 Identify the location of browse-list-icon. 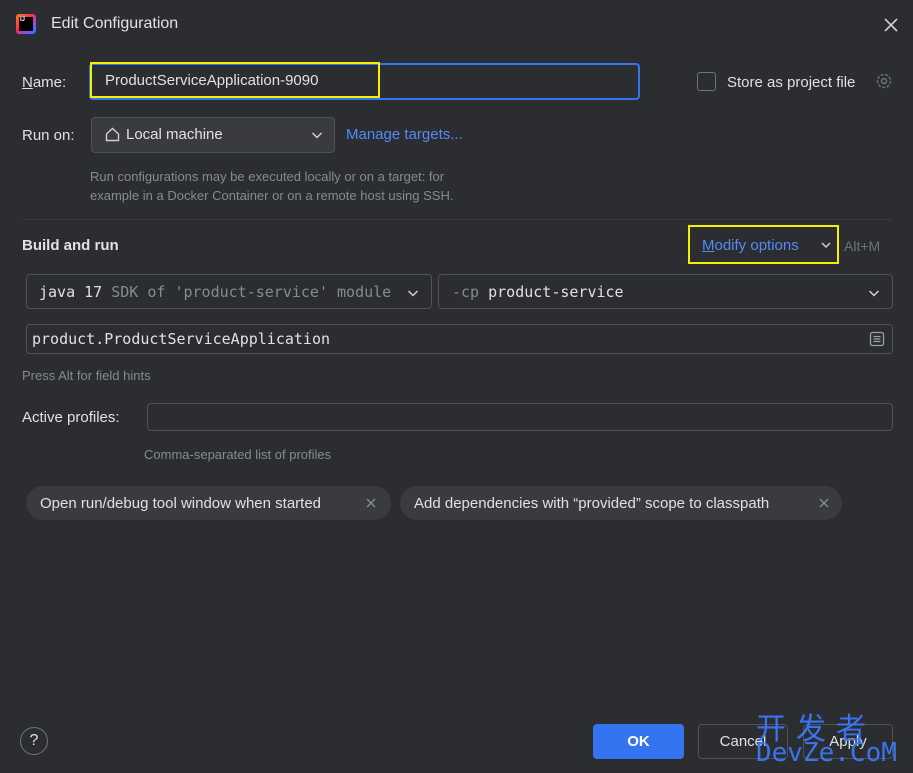
(877, 339).